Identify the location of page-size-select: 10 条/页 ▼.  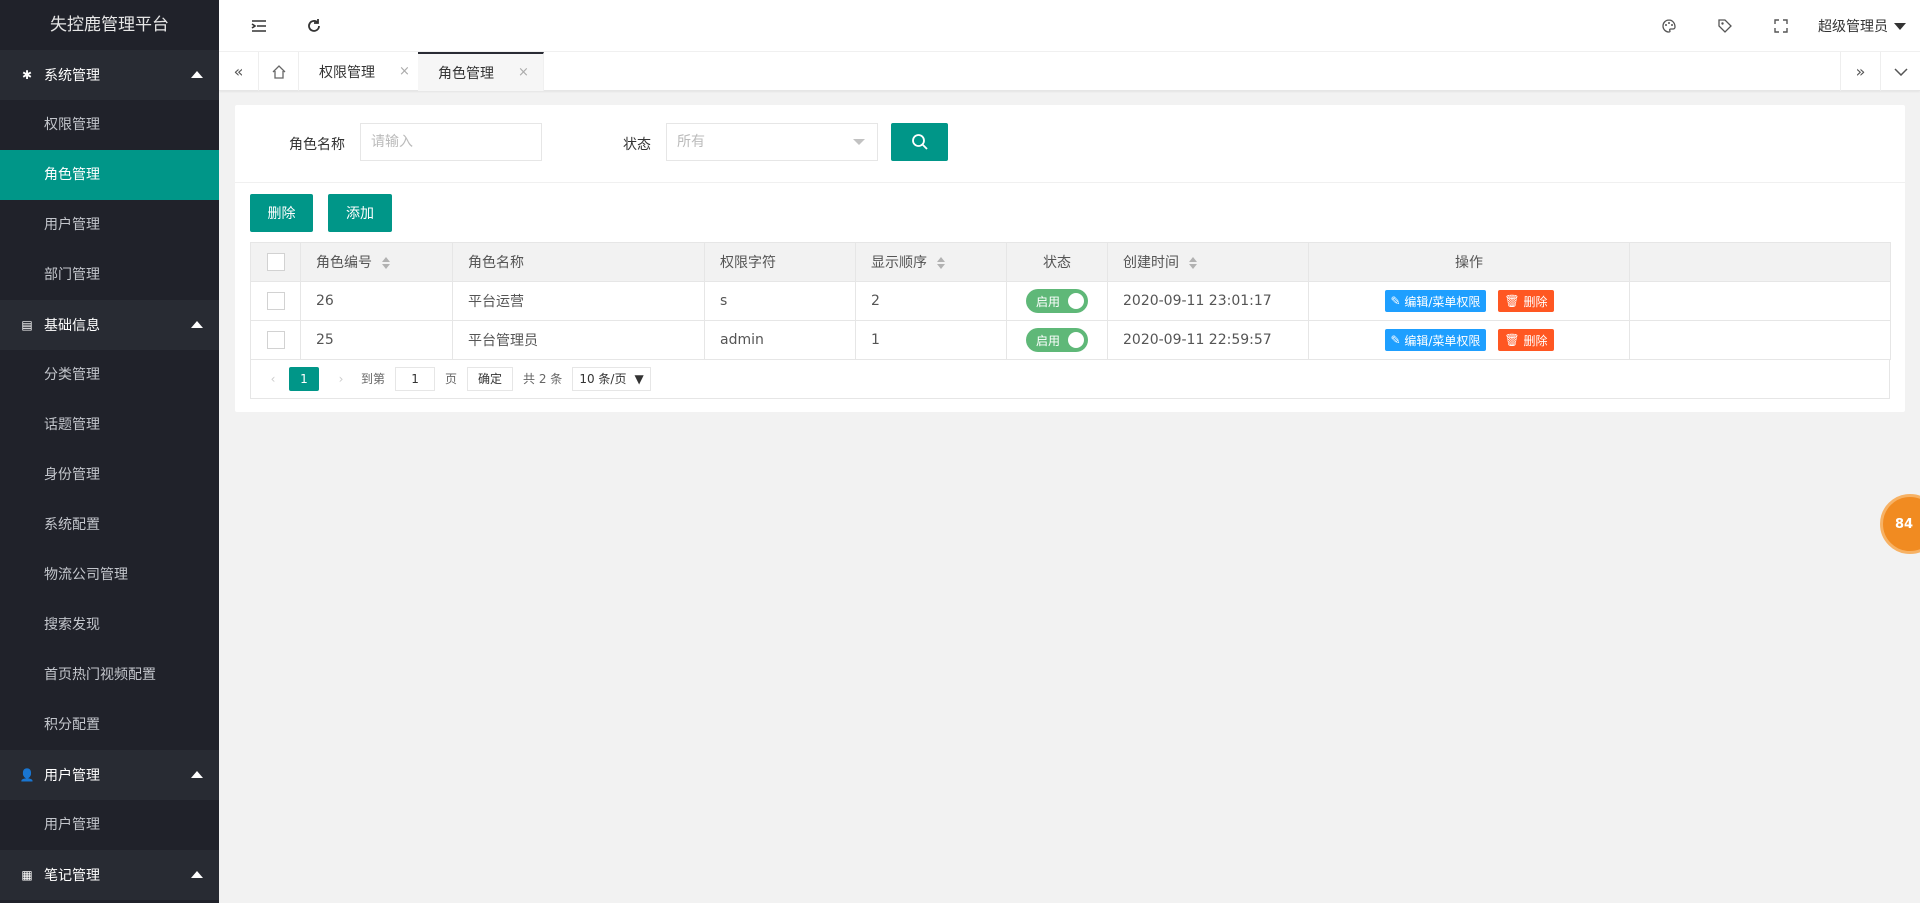
(611, 378).